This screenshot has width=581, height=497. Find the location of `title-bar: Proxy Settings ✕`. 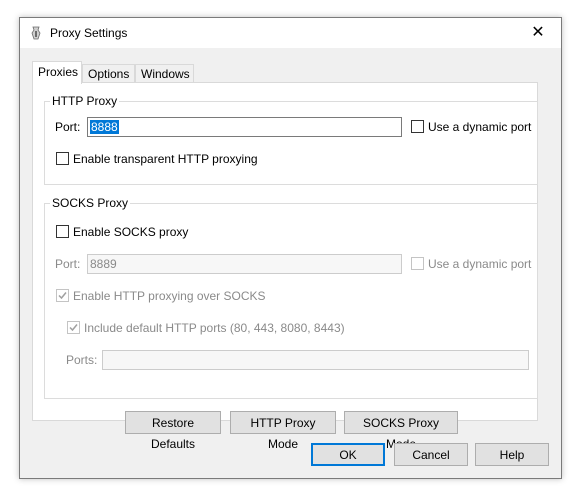

title-bar: Proxy Settings ✕ is located at coordinates (290, 33).